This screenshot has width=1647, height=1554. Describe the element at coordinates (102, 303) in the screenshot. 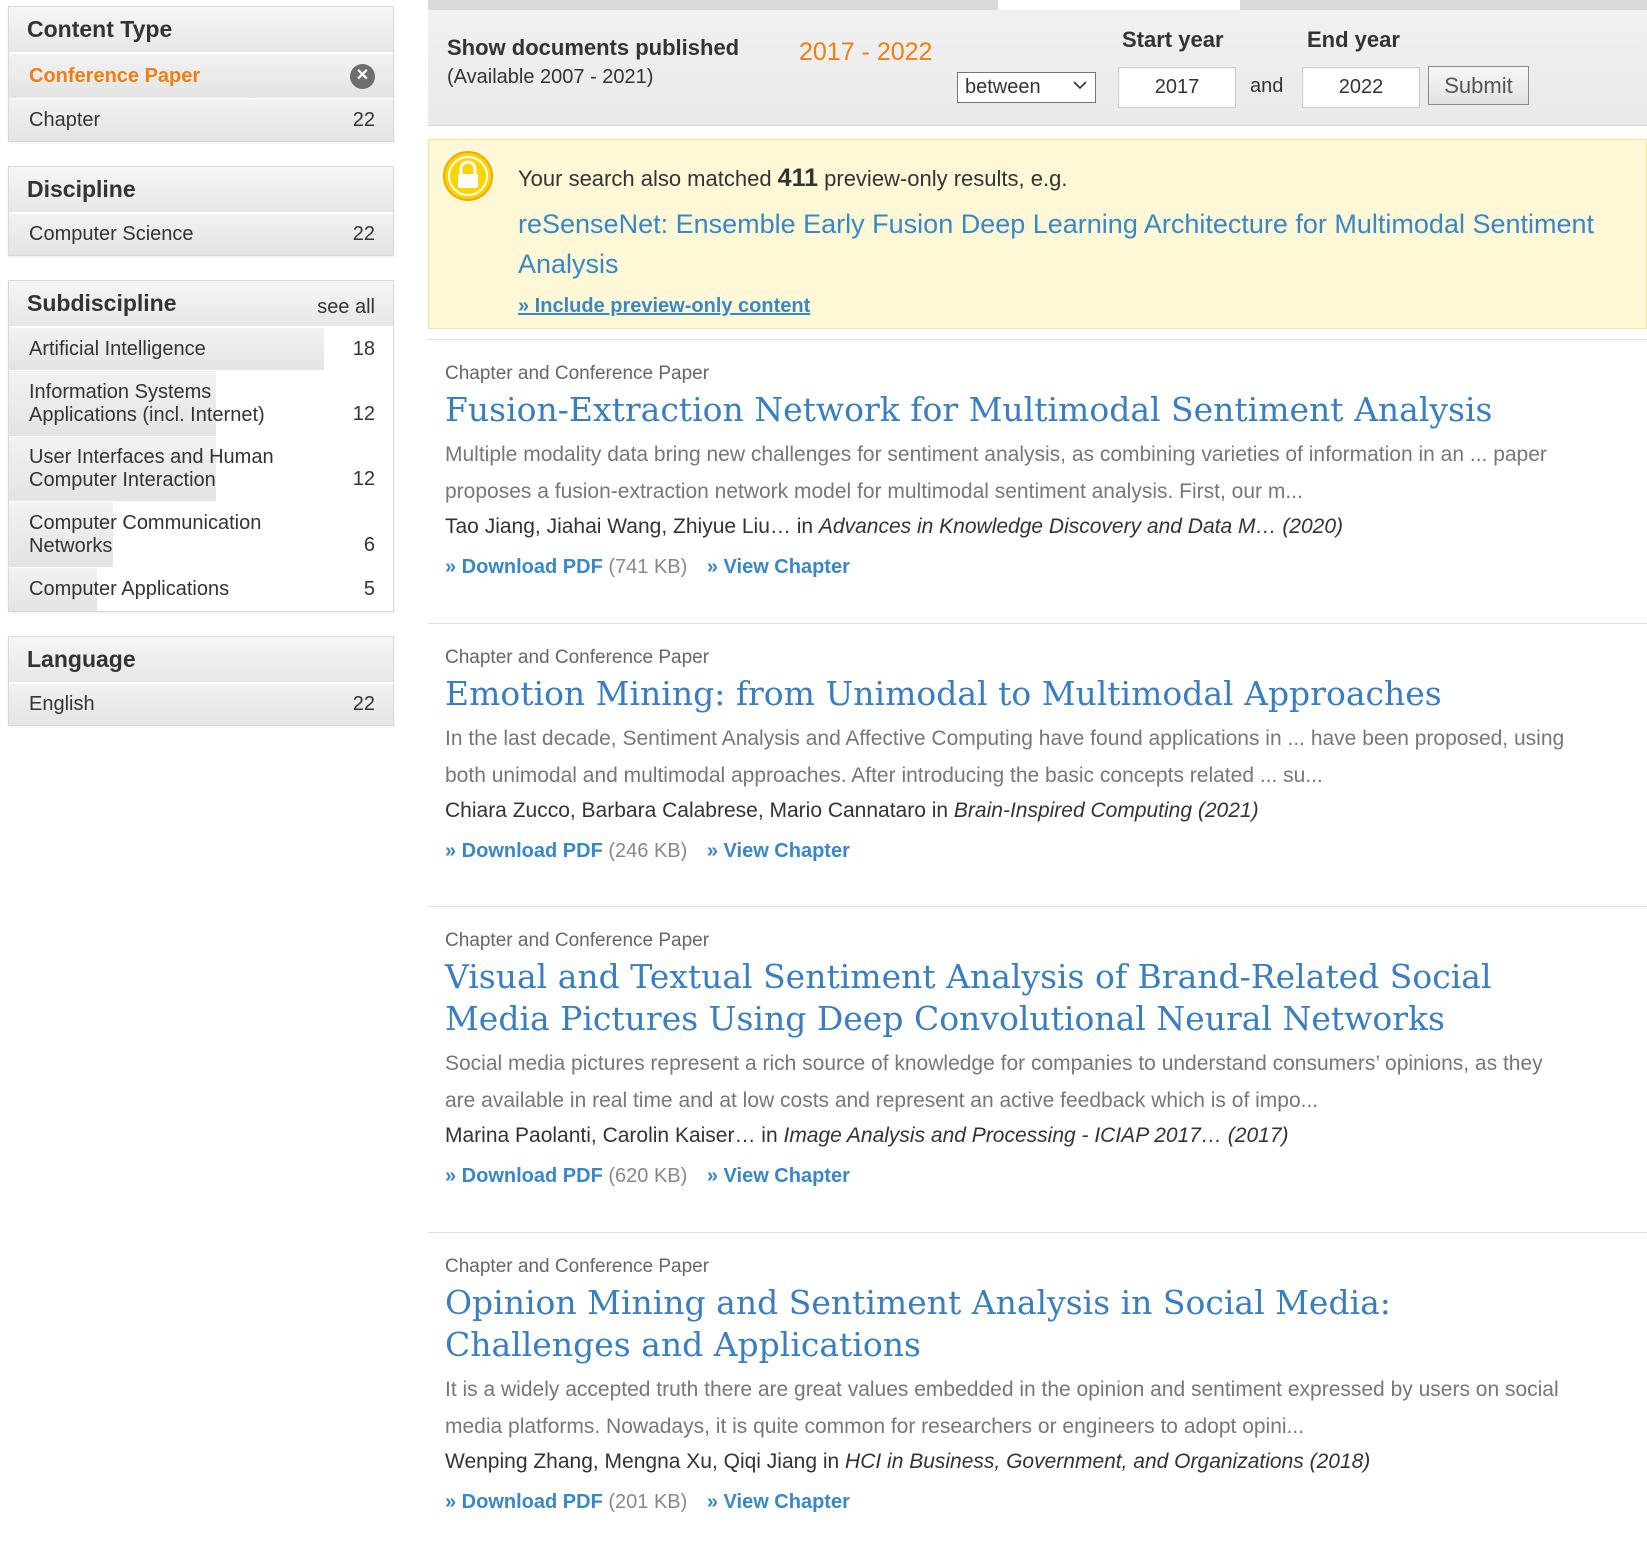

I see `facet-title: Subdiscipline` at that location.